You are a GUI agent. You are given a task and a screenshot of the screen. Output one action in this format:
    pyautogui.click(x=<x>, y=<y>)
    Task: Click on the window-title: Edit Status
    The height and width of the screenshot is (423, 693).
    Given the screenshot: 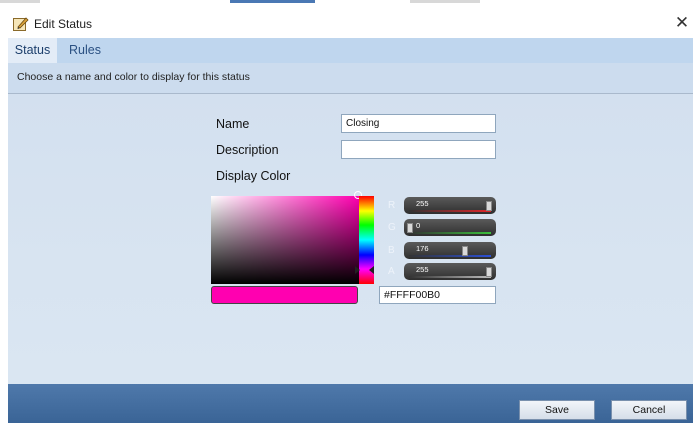 What is the action you would take?
    pyautogui.click(x=63, y=24)
    